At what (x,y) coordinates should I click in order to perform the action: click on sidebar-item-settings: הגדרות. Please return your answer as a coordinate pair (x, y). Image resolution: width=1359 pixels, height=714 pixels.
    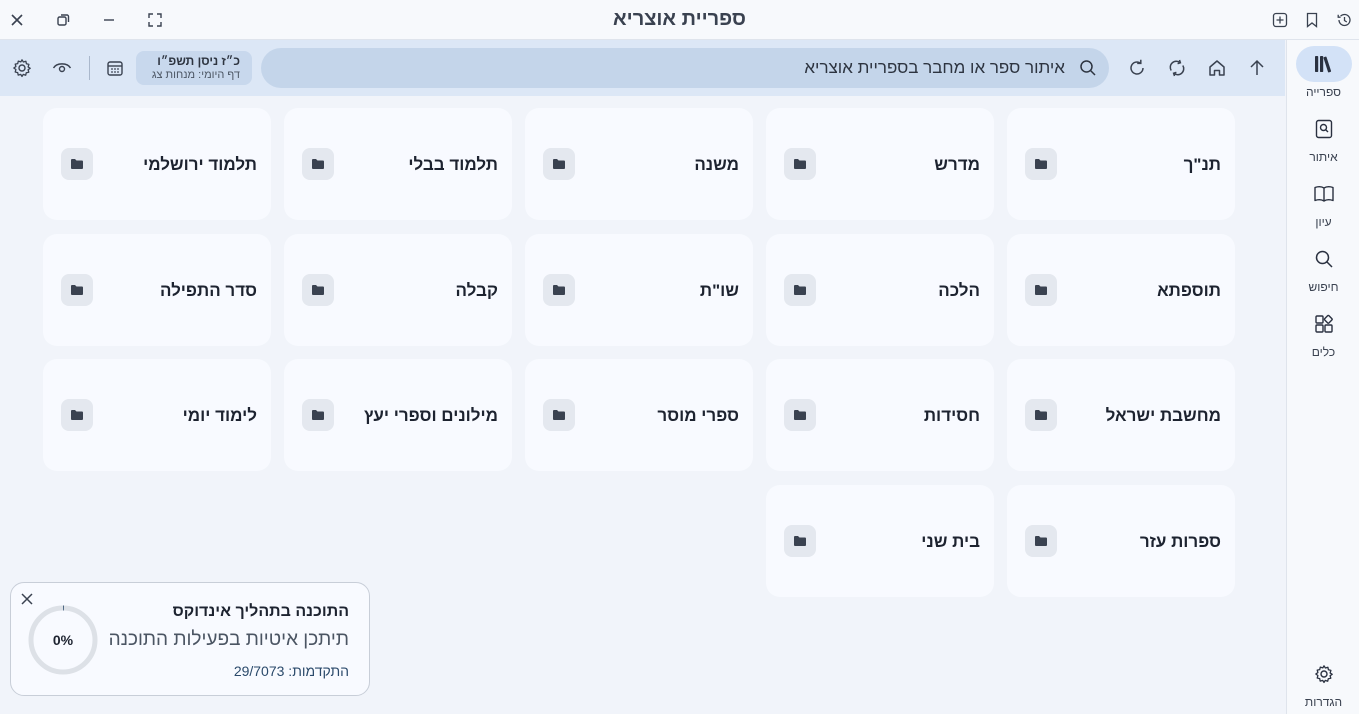
    Looking at the image, I should click on (1323, 685).